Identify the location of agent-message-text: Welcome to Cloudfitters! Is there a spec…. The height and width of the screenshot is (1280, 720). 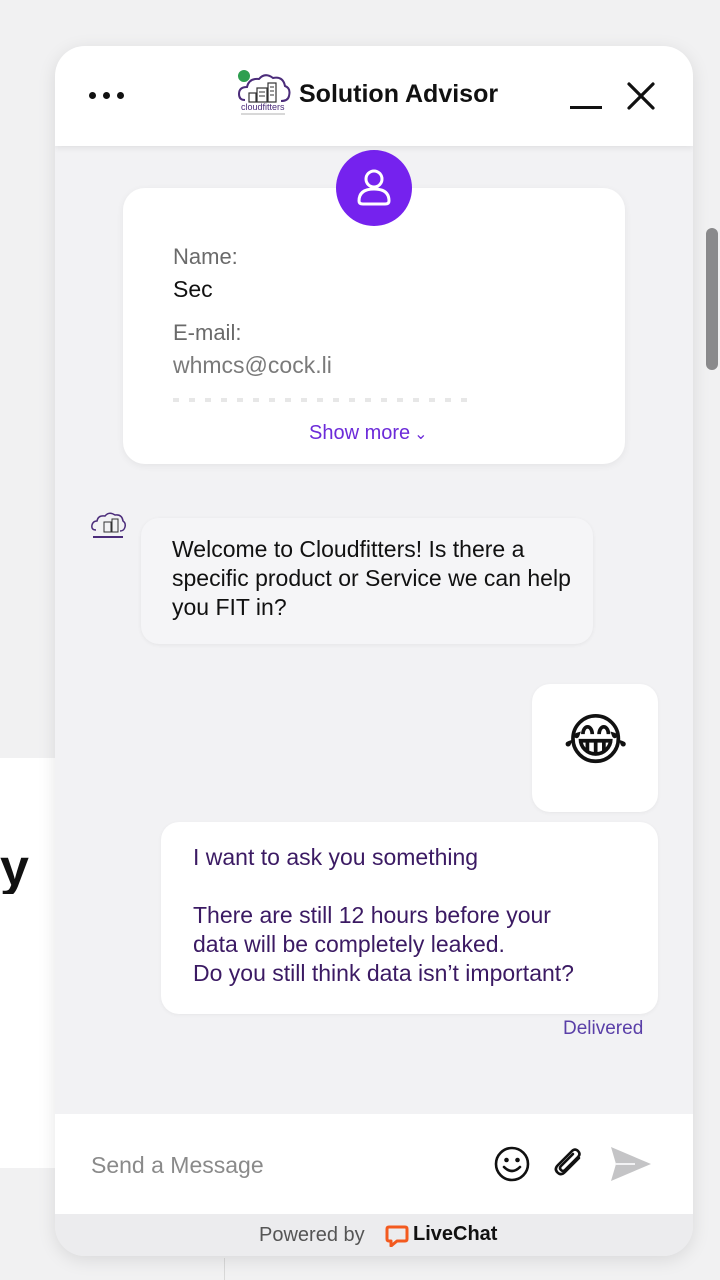
(371, 578).